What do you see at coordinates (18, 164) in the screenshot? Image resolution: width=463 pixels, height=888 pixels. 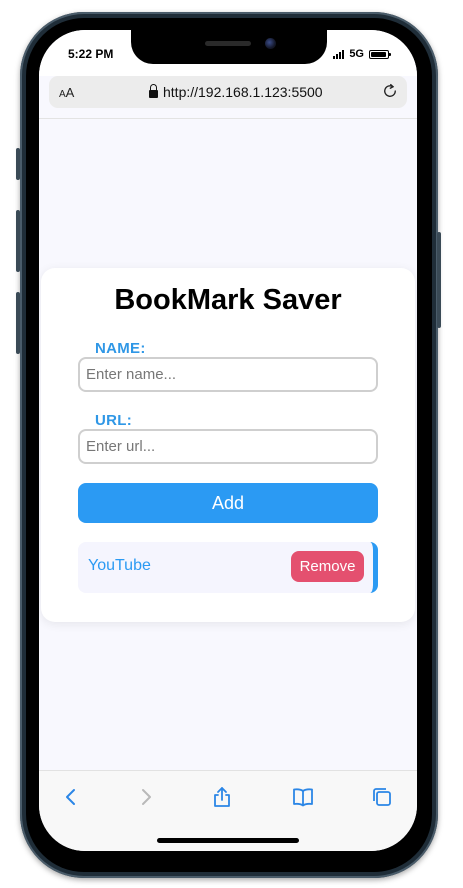 I see `mute-switch` at bounding box center [18, 164].